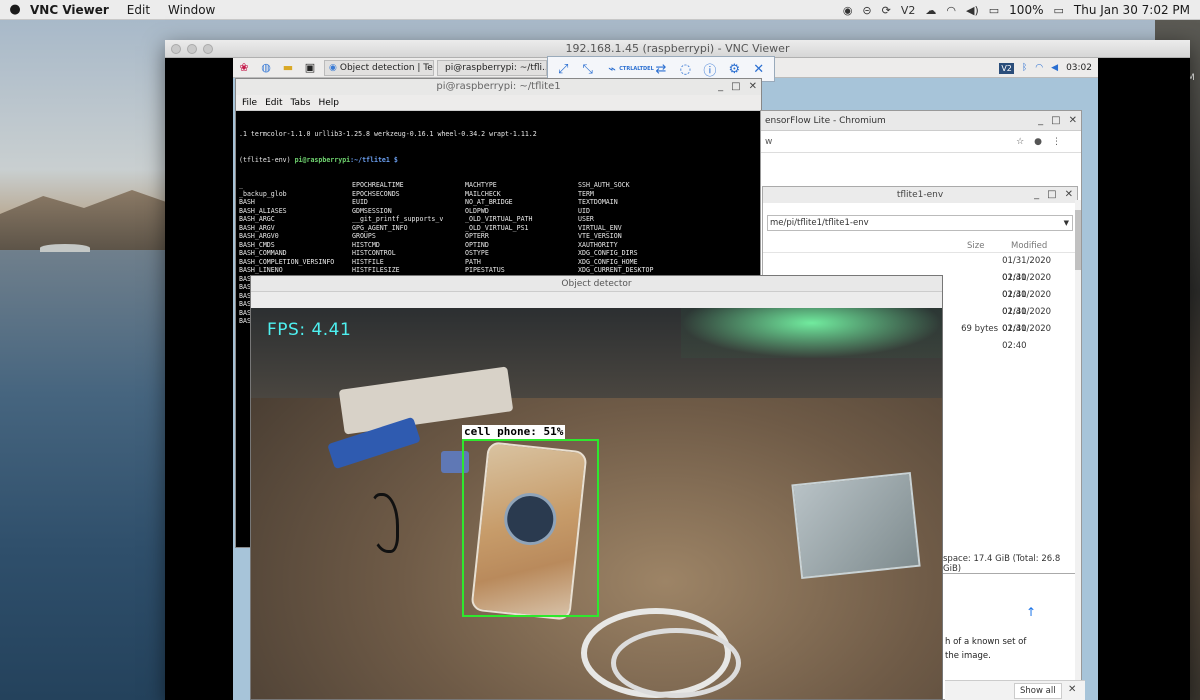 This screenshot has width=1200, height=700. I want to click on chromium-address-bar: w ☆ ● ⋮, so click(921, 142).